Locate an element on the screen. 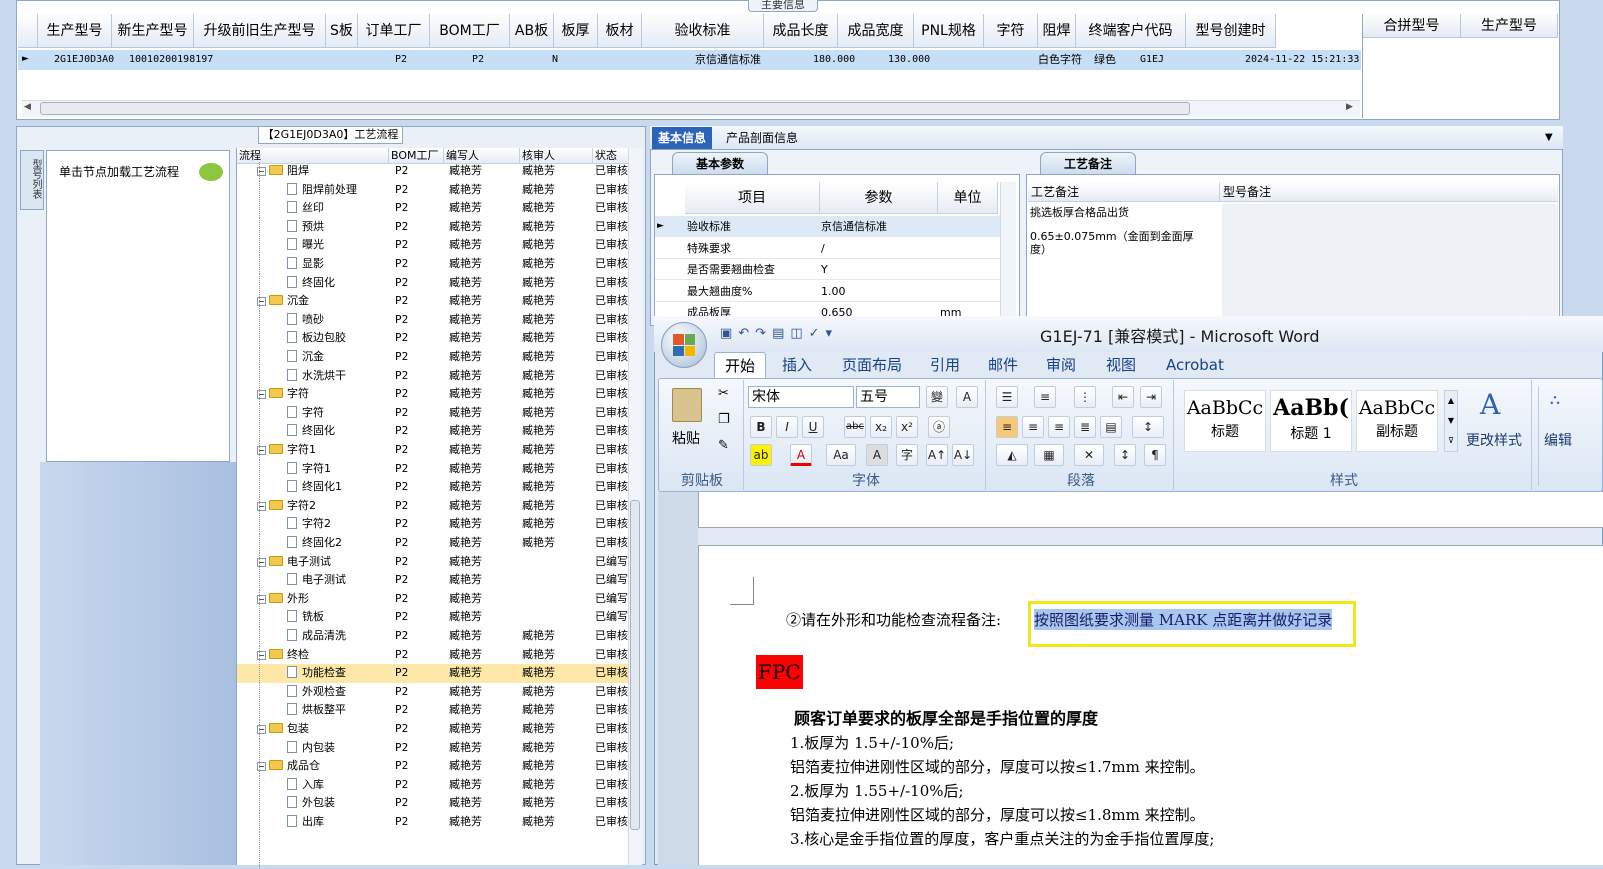  col-header: 升级前旧生产型号 is located at coordinates (260, 31).